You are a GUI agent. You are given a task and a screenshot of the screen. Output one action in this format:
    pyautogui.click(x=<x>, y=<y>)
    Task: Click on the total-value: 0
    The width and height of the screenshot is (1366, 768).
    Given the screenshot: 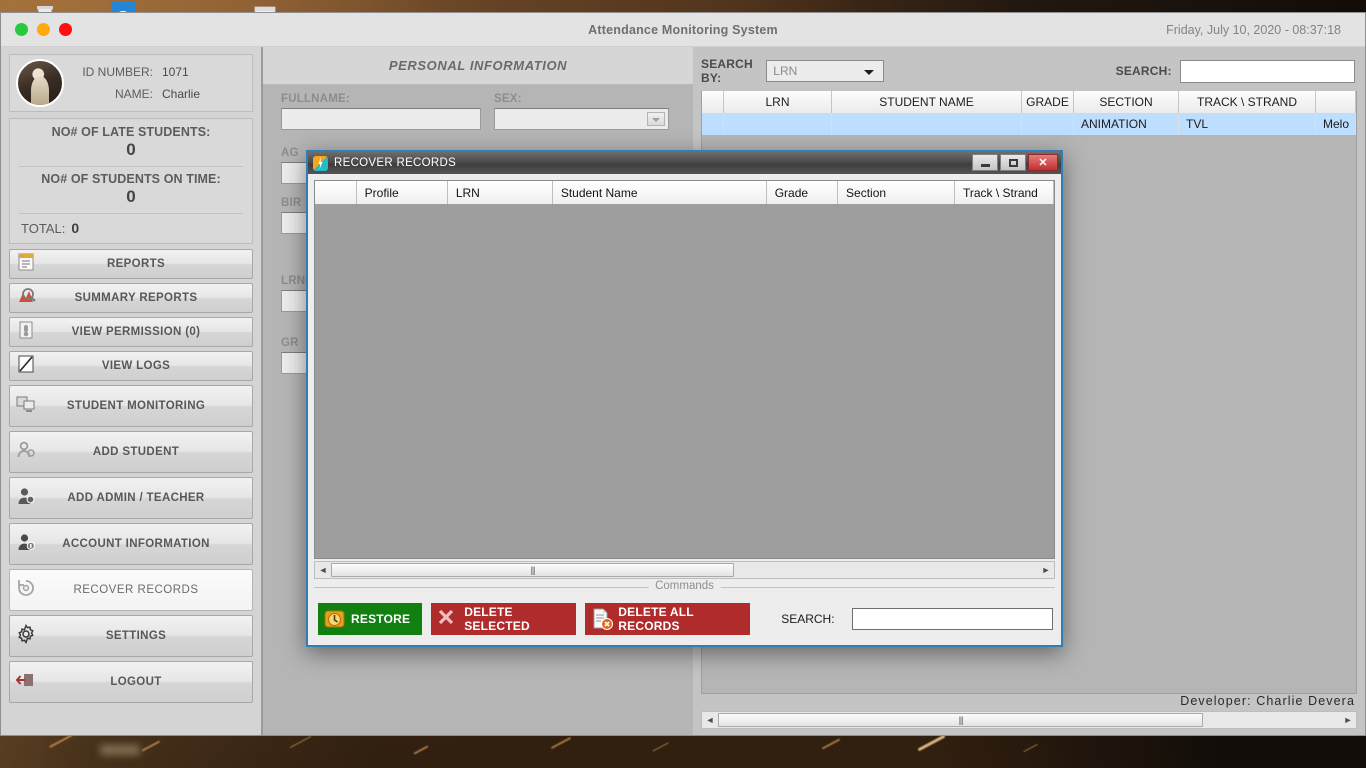 What is the action you would take?
    pyautogui.click(x=75, y=228)
    